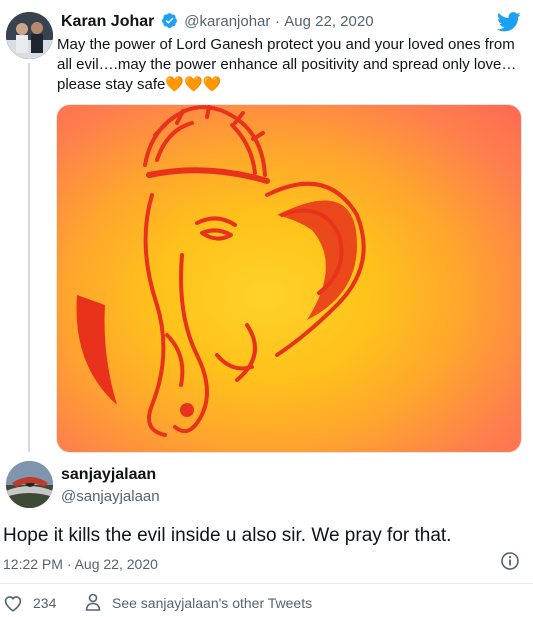  What do you see at coordinates (108, 475) in the screenshot?
I see `reply-author-name: sanjayjalaan` at bounding box center [108, 475].